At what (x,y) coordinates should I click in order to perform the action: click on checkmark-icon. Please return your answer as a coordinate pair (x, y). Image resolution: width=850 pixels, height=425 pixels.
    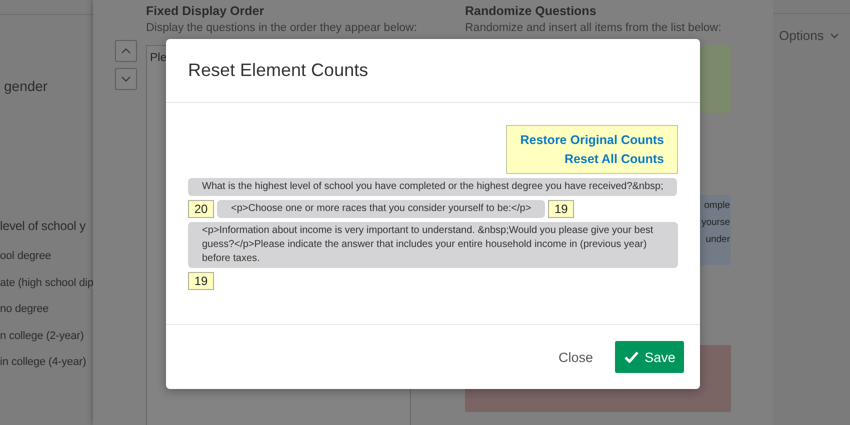
    Looking at the image, I should click on (631, 357).